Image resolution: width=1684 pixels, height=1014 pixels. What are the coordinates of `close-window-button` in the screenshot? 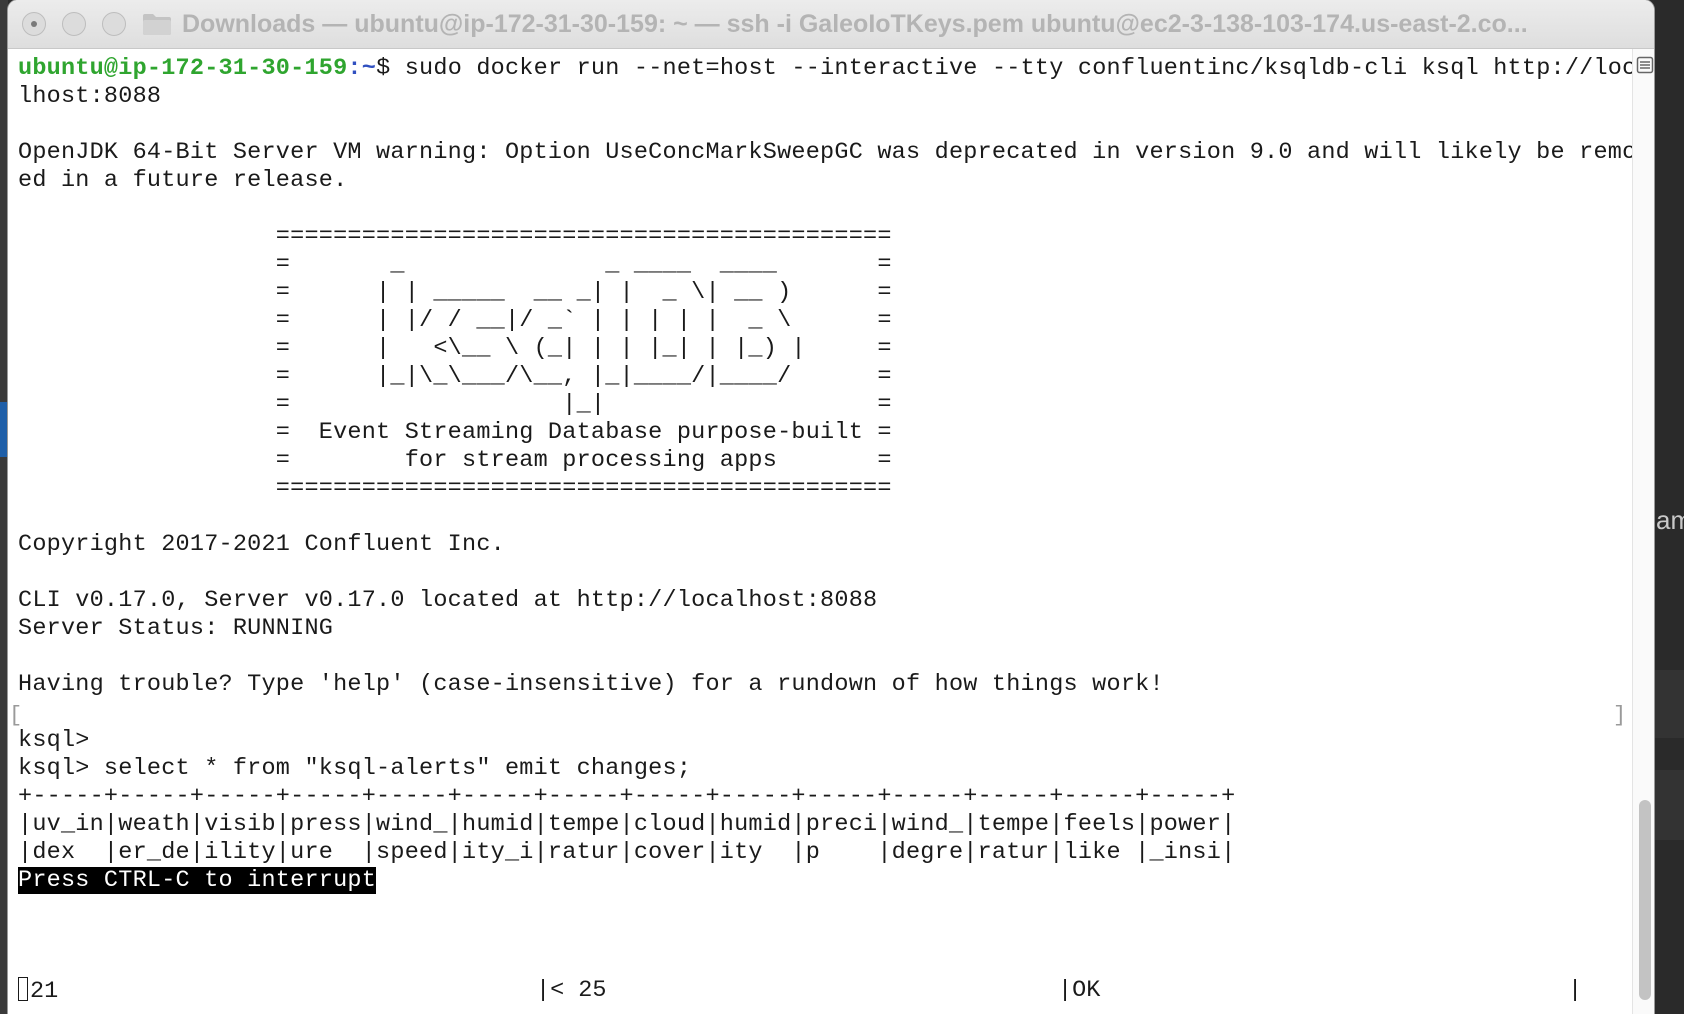 It's located at (34, 24).